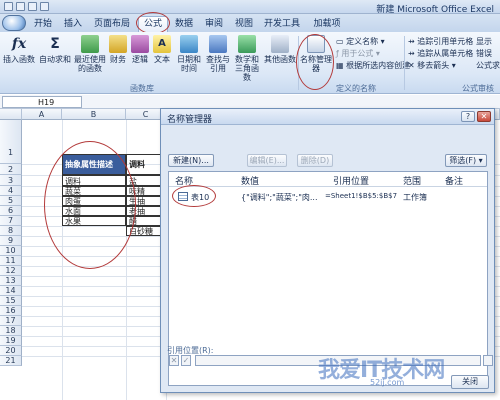  What do you see at coordinates (432, 65) in the screenshot?
I see `remove-arrows-item: ✕ 移去箭头 ▾` at bounding box center [432, 65].